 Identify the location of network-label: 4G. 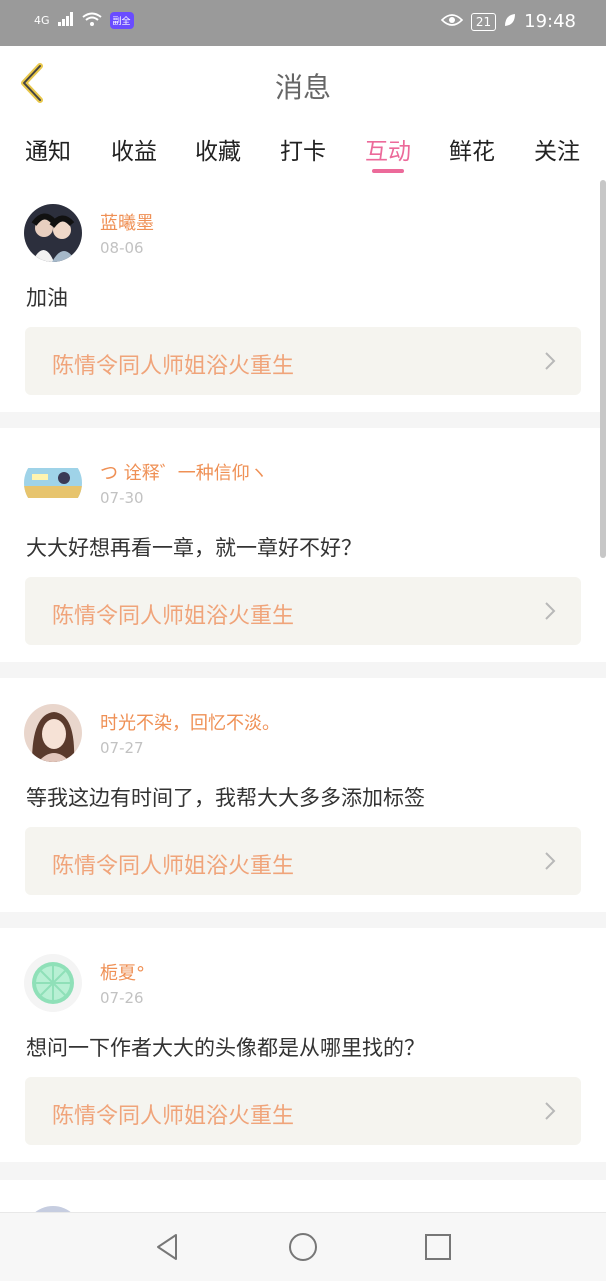
(42, 20).